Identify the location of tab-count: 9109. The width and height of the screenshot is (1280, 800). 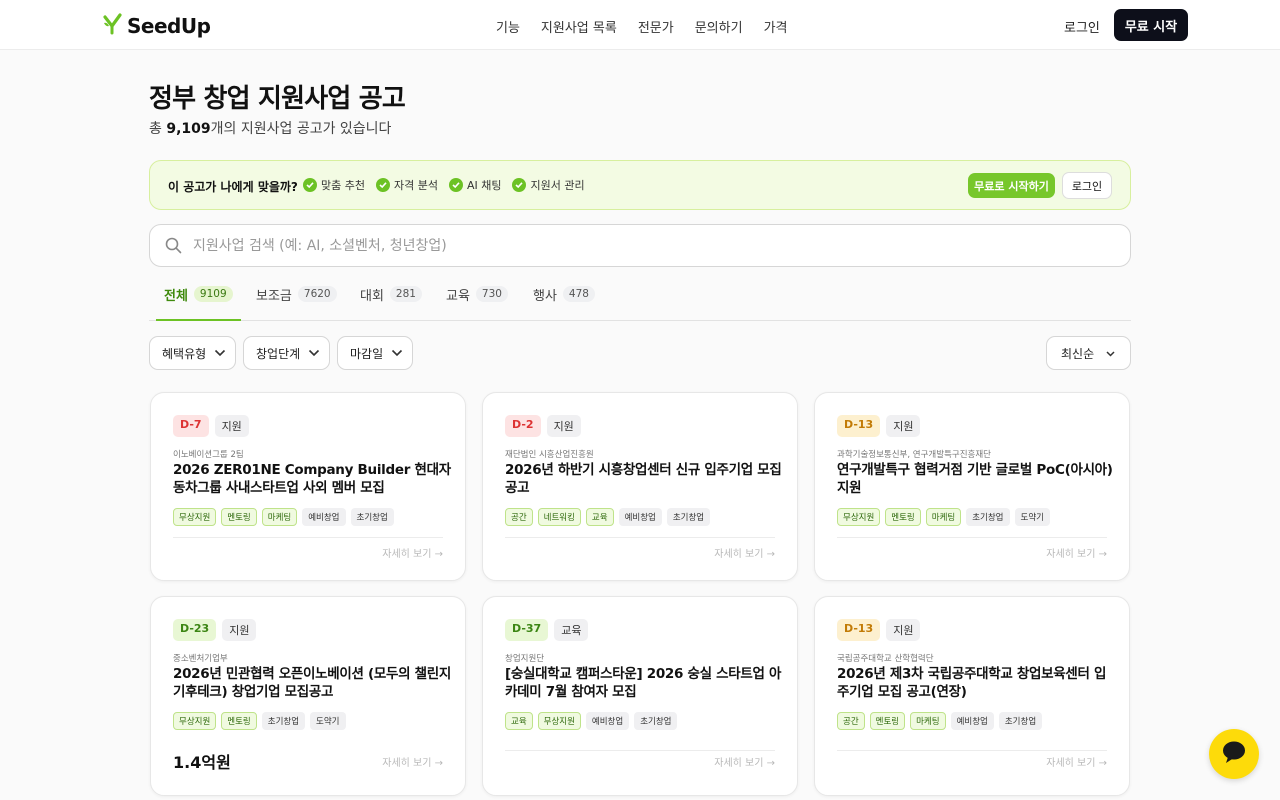
(213, 294).